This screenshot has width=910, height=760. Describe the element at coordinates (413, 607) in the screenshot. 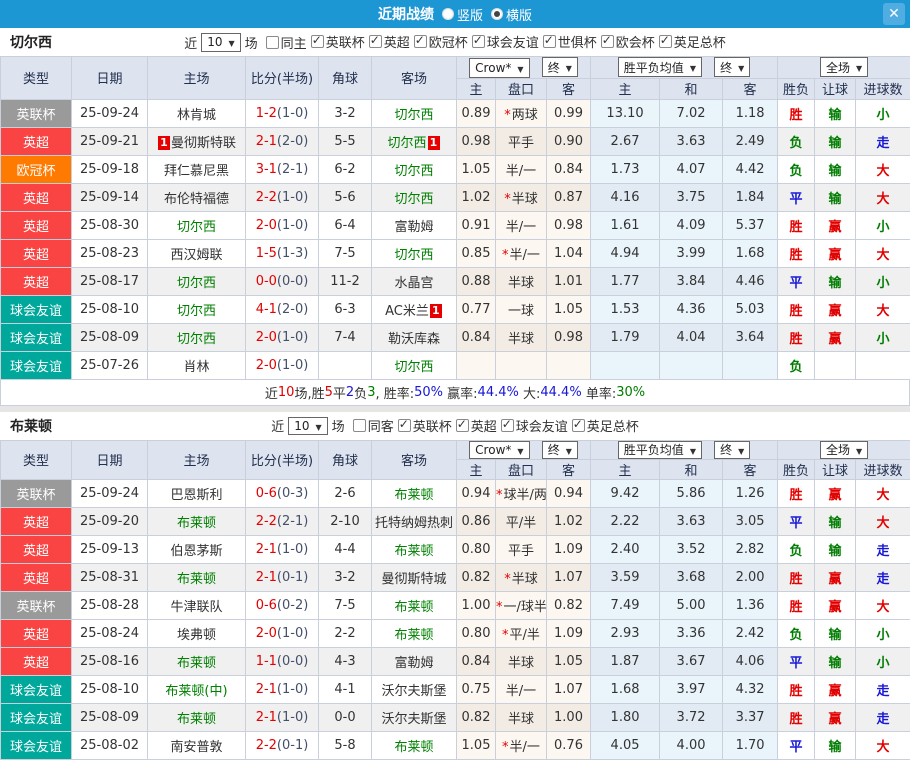

I see `team-label: 布莱顿` at that location.